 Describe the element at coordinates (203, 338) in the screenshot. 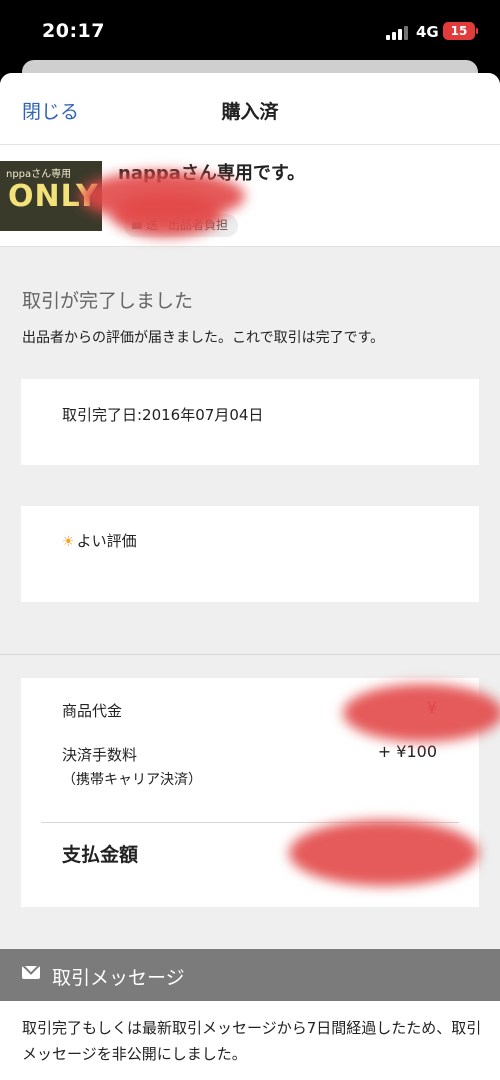

I see `status-subtext: 出品者からの評価が届きました。これで取引は完了です。` at that location.